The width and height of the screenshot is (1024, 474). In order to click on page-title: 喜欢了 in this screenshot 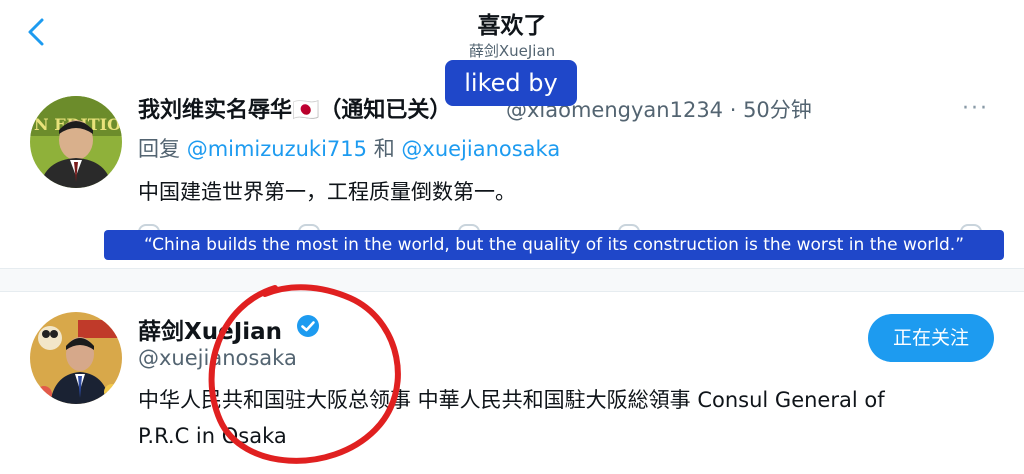, I will do `click(512, 26)`.